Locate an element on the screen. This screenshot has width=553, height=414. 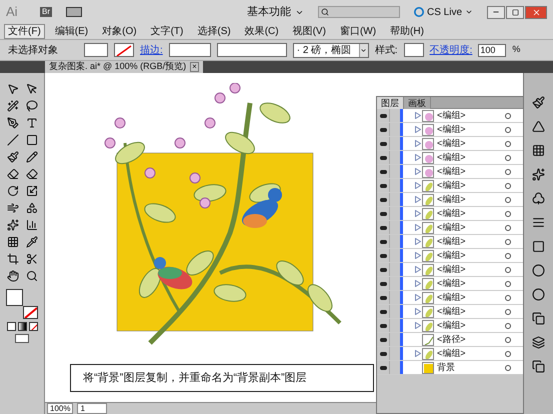
panel-tab: 图层 is located at coordinates (390, 102).